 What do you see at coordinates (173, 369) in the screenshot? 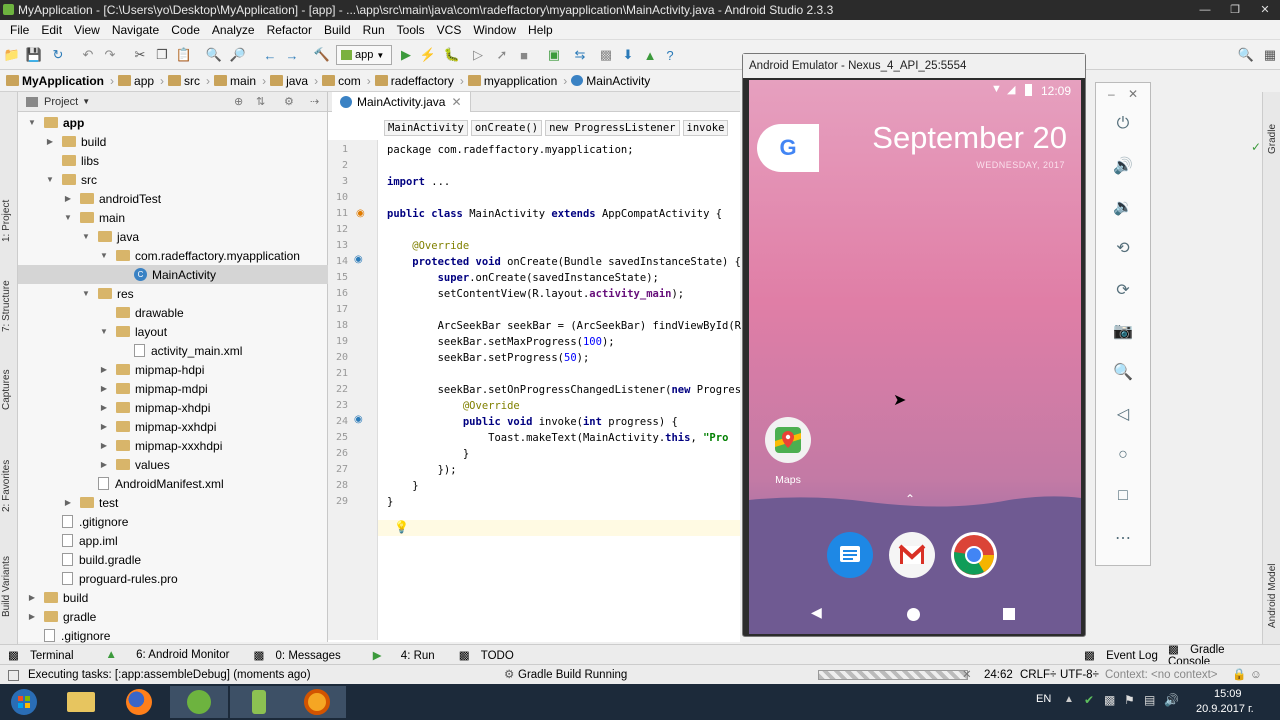
I see `tree-item: ▶ mipmap-hdpi` at bounding box center [173, 369].